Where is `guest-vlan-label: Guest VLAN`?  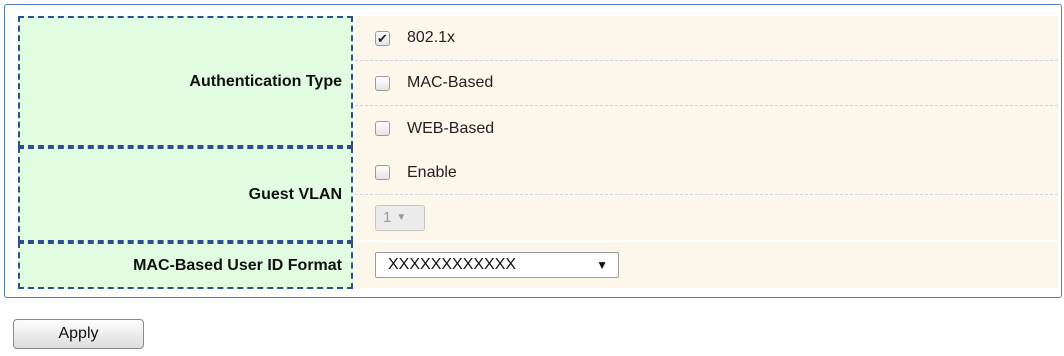
guest-vlan-label: Guest VLAN is located at coordinates (295, 194).